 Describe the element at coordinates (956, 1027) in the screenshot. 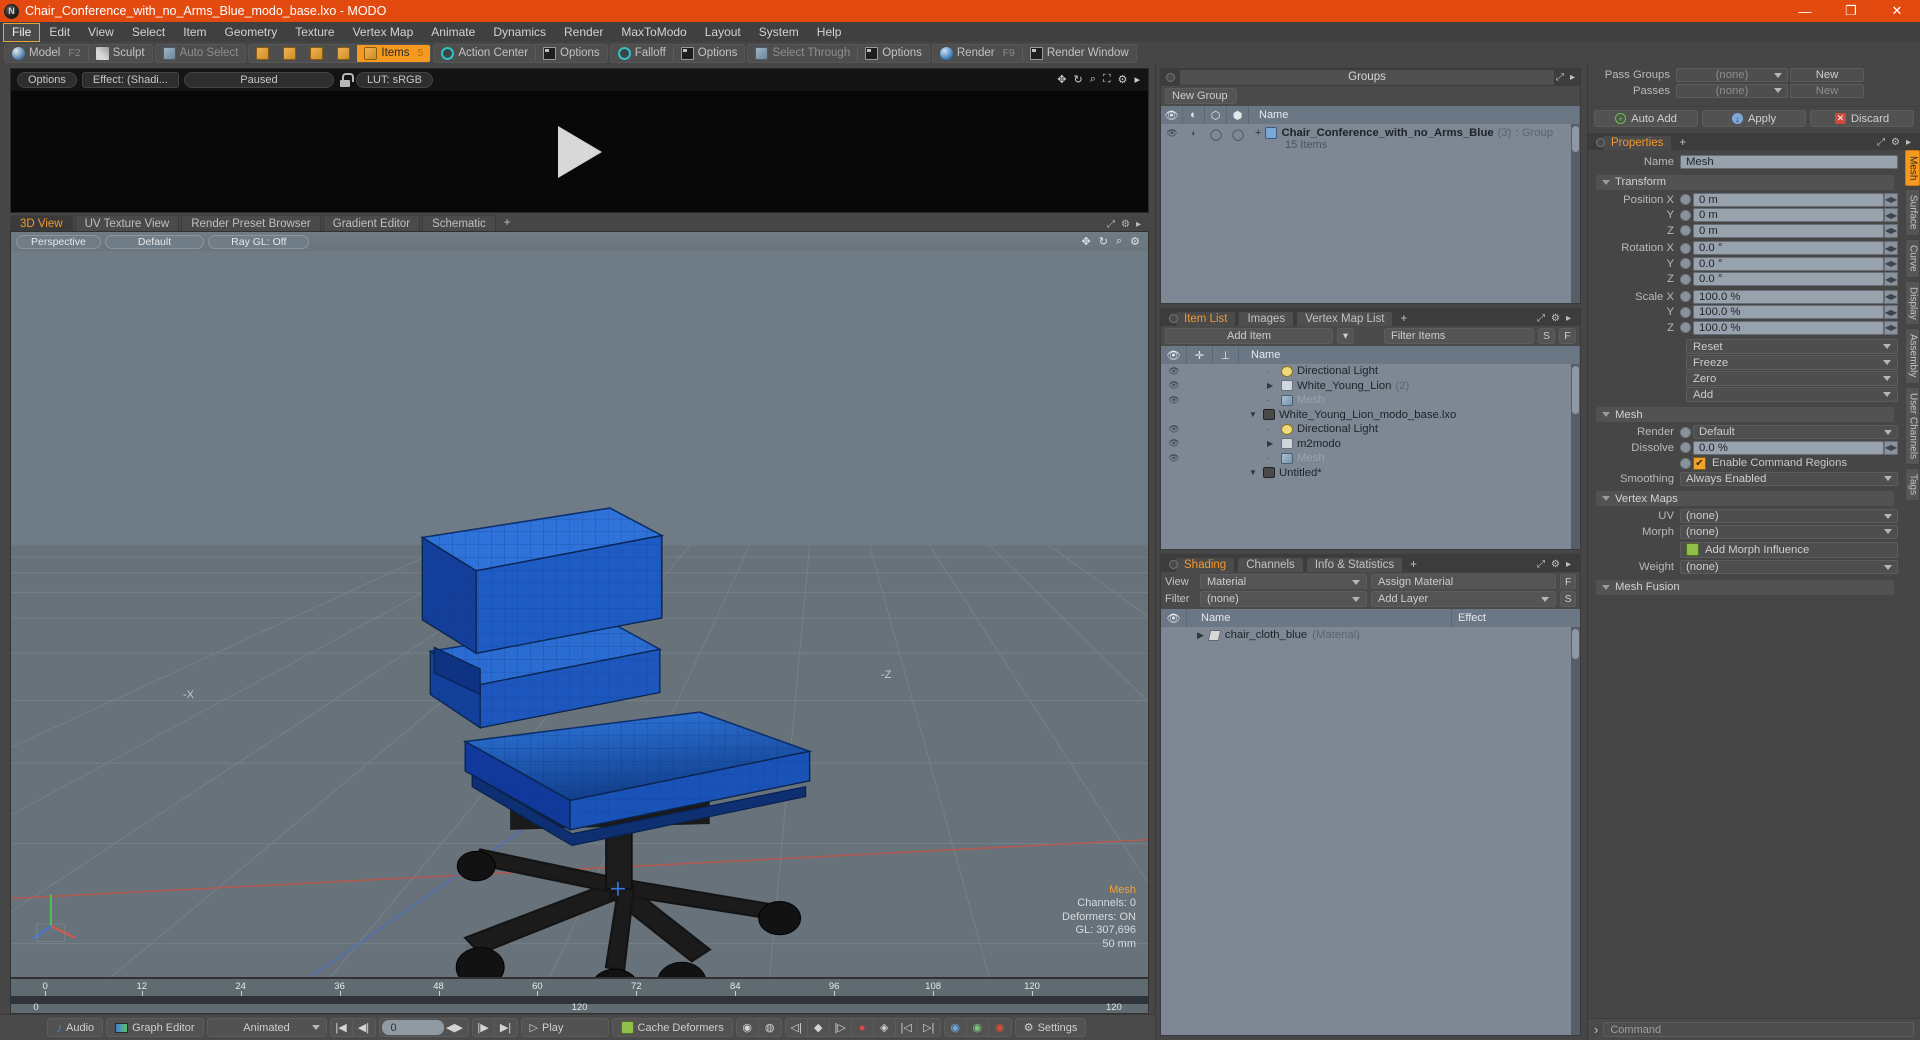

I see `autokey-icon: ◉` at that location.